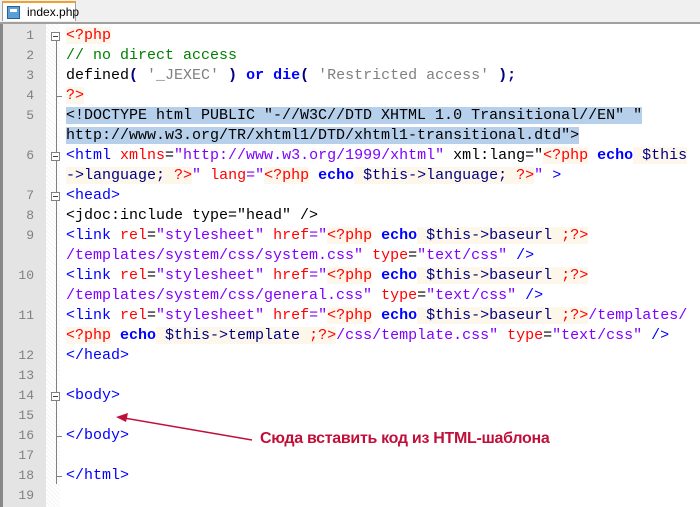 The image size is (700, 507). What do you see at coordinates (405, 438) in the screenshot?
I see `annotation-text: Сюда вставить код из HTML-шаблона` at bounding box center [405, 438].